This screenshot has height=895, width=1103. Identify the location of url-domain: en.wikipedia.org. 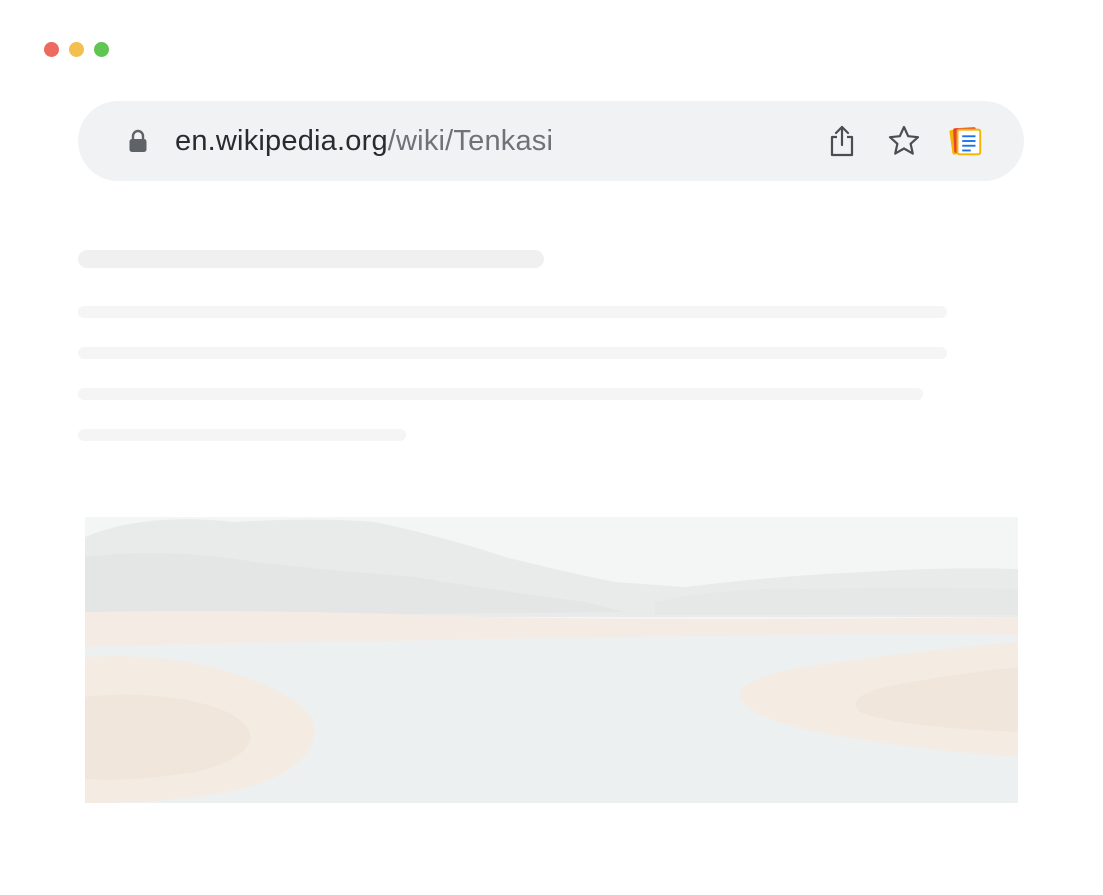
(281, 140).